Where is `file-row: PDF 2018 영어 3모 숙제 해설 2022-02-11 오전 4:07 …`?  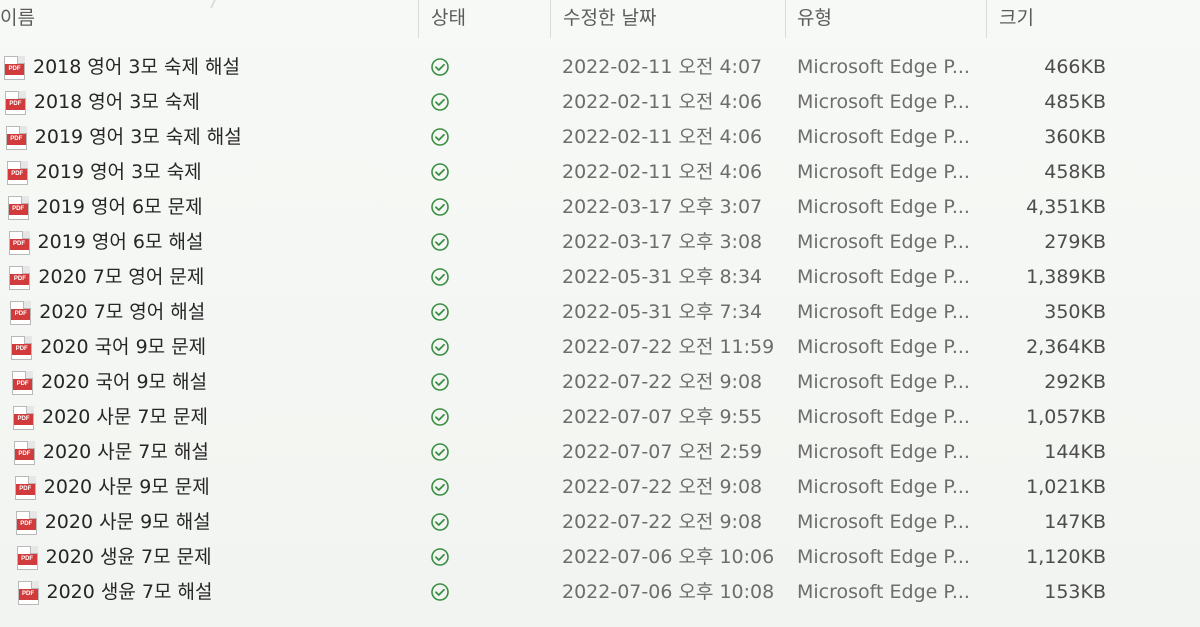
file-row: PDF 2018 영어 3모 숙제 해설 2022-02-11 오전 4:07 … is located at coordinates (600, 67).